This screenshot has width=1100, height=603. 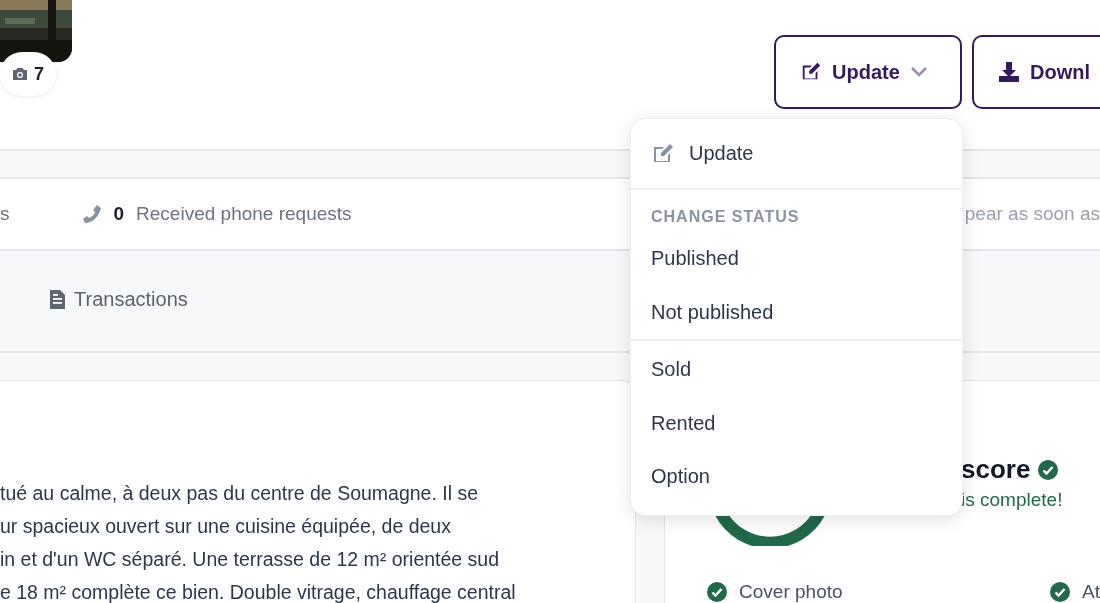 I want to click on menu-item: Rented, so click(x=796, y=423).